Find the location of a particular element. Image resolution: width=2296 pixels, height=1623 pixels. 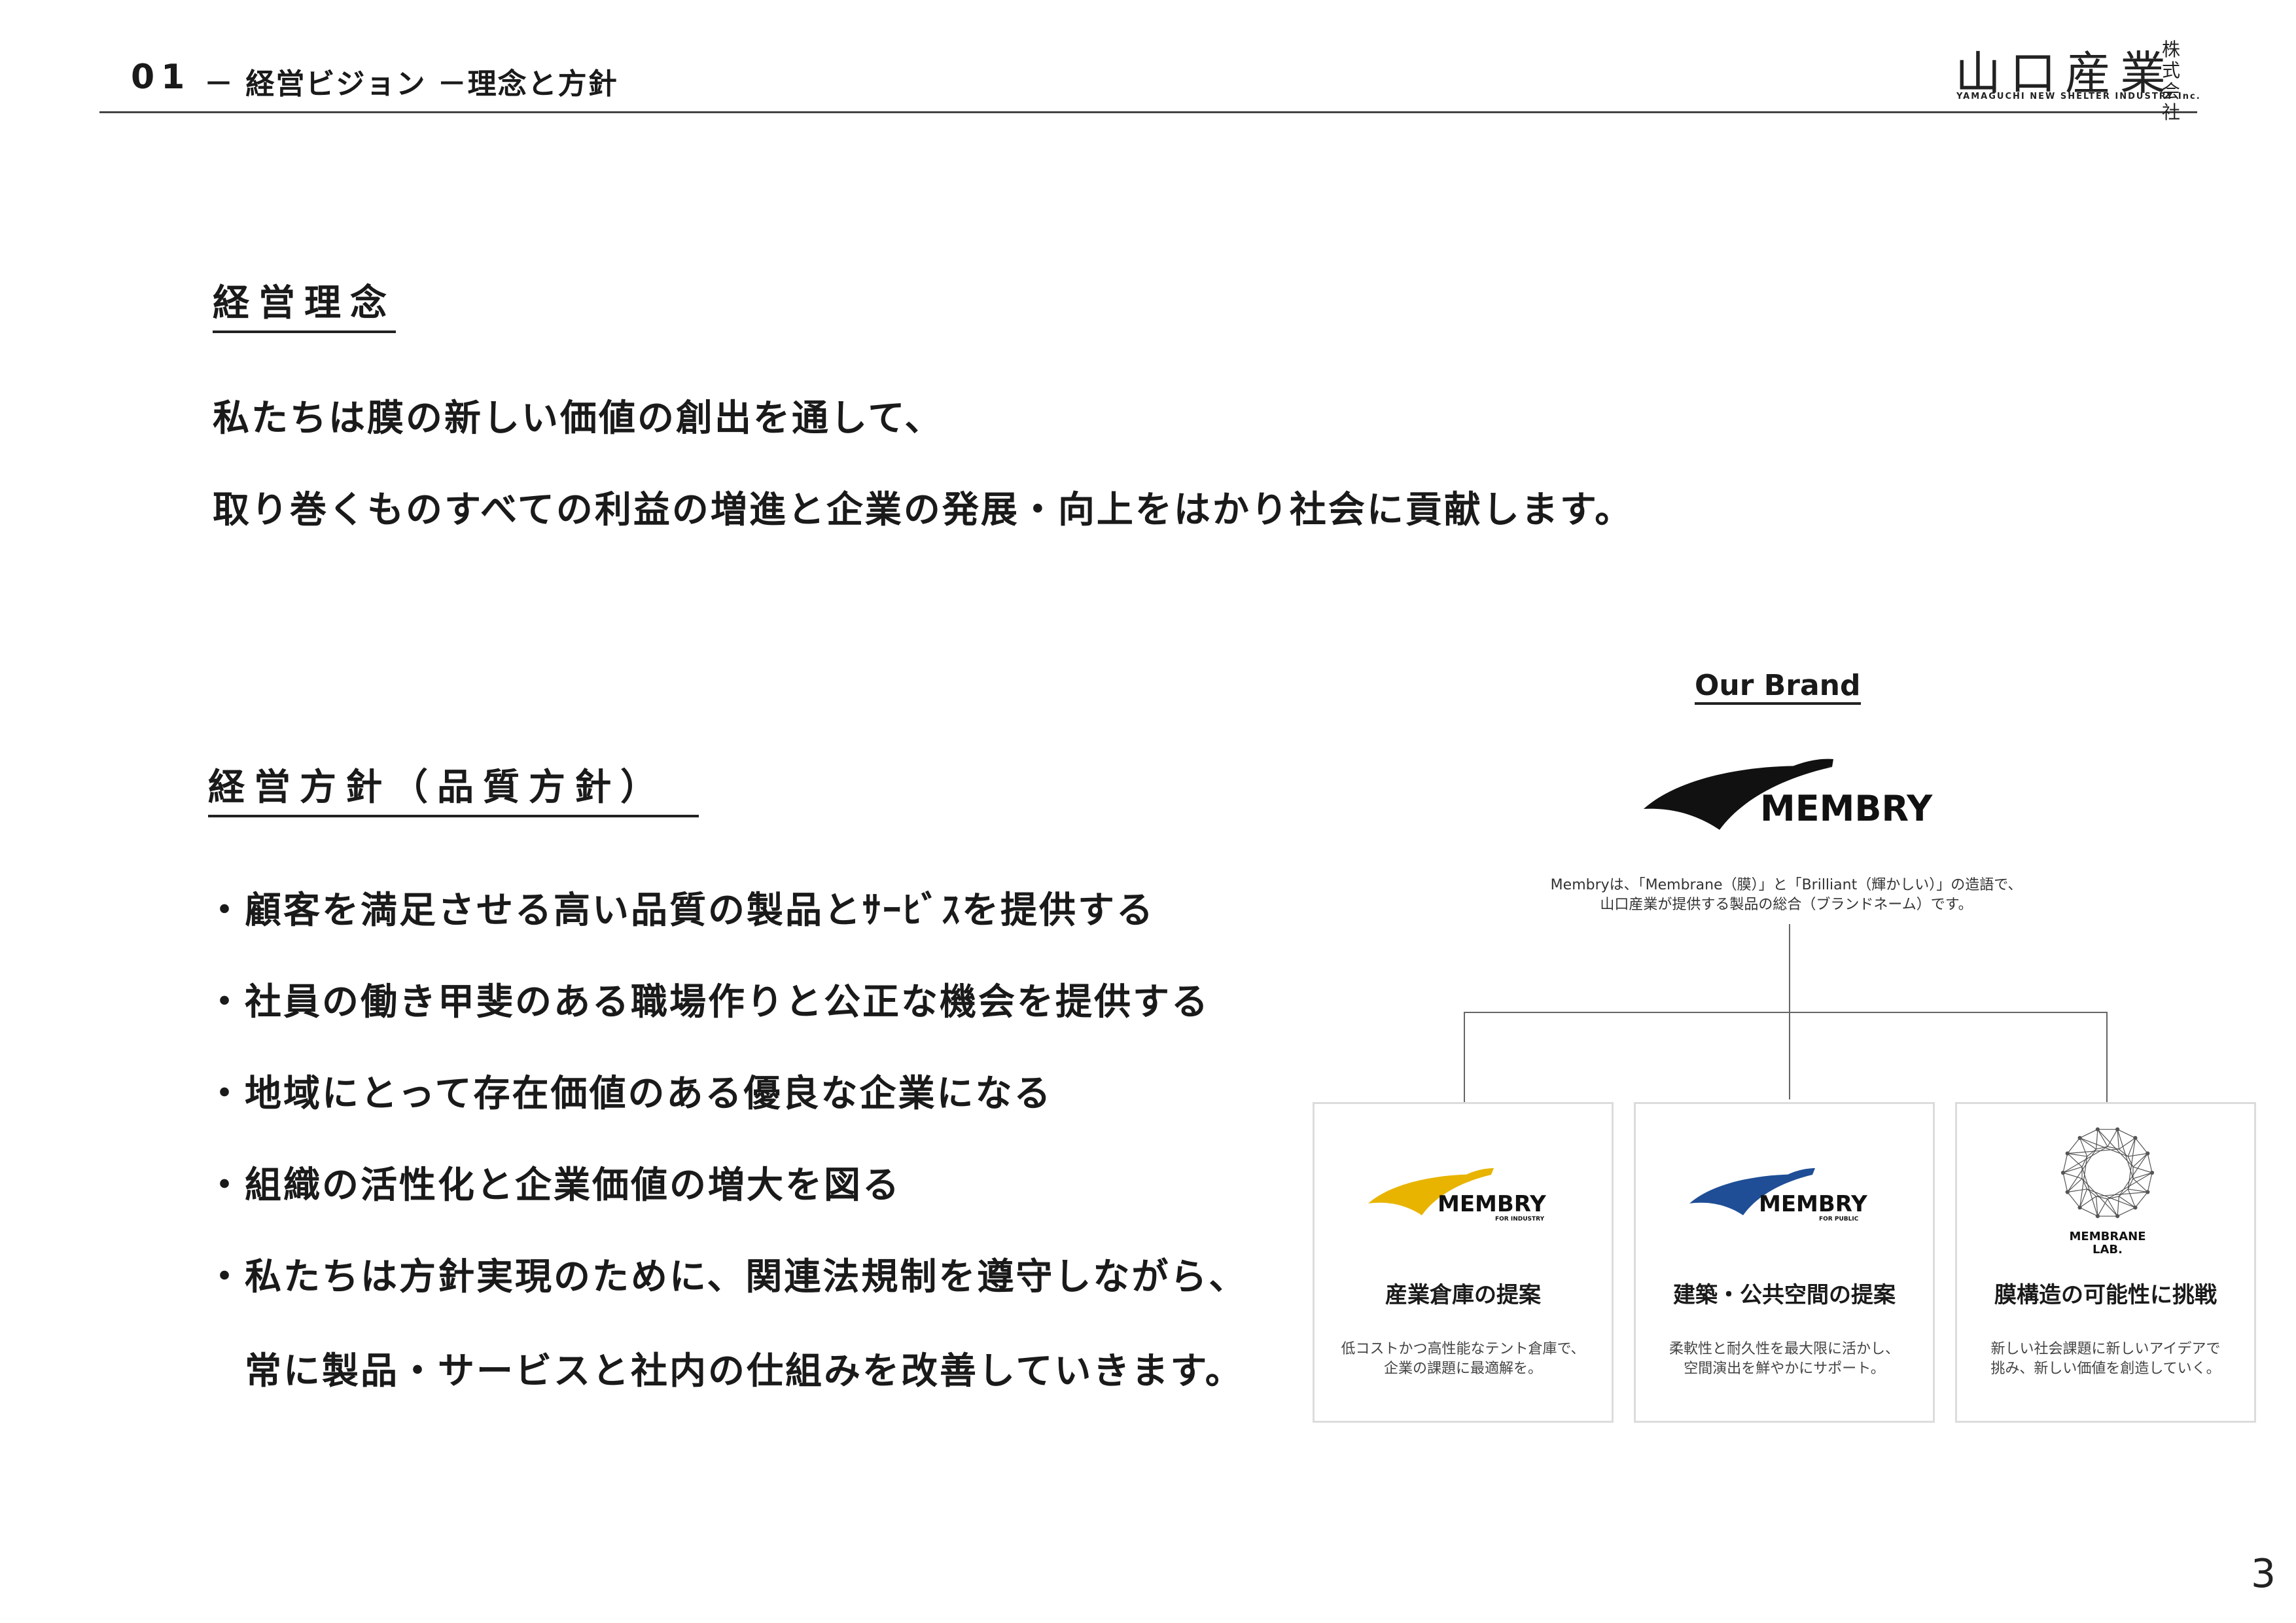

policy-item-1: ・顧客を満足させる高い品質の製品とｻｰﾋﾞｽを提供する is located at coordinates (681, 910).